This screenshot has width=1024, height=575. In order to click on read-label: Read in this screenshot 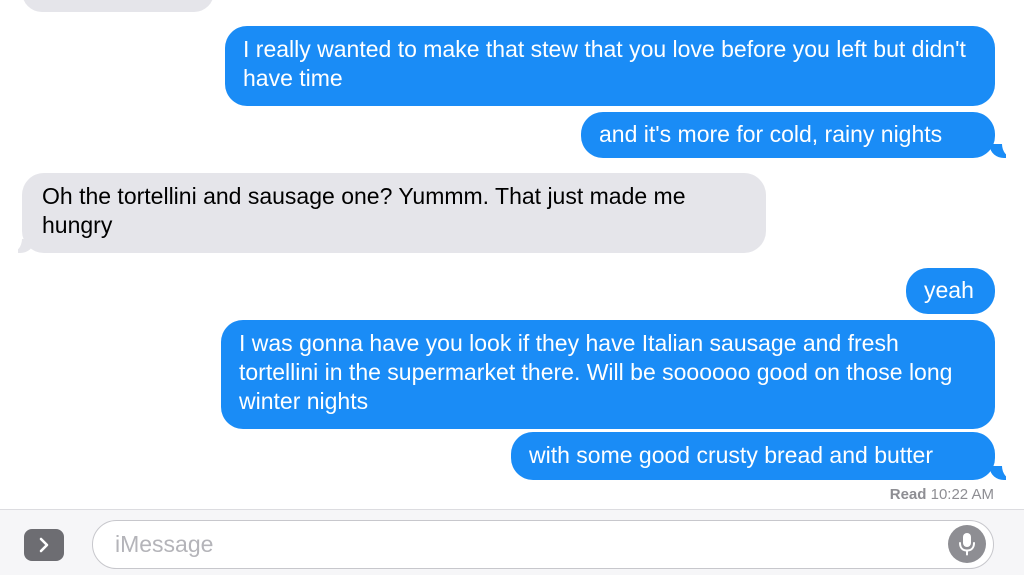, I will do `click(908, 494)`.